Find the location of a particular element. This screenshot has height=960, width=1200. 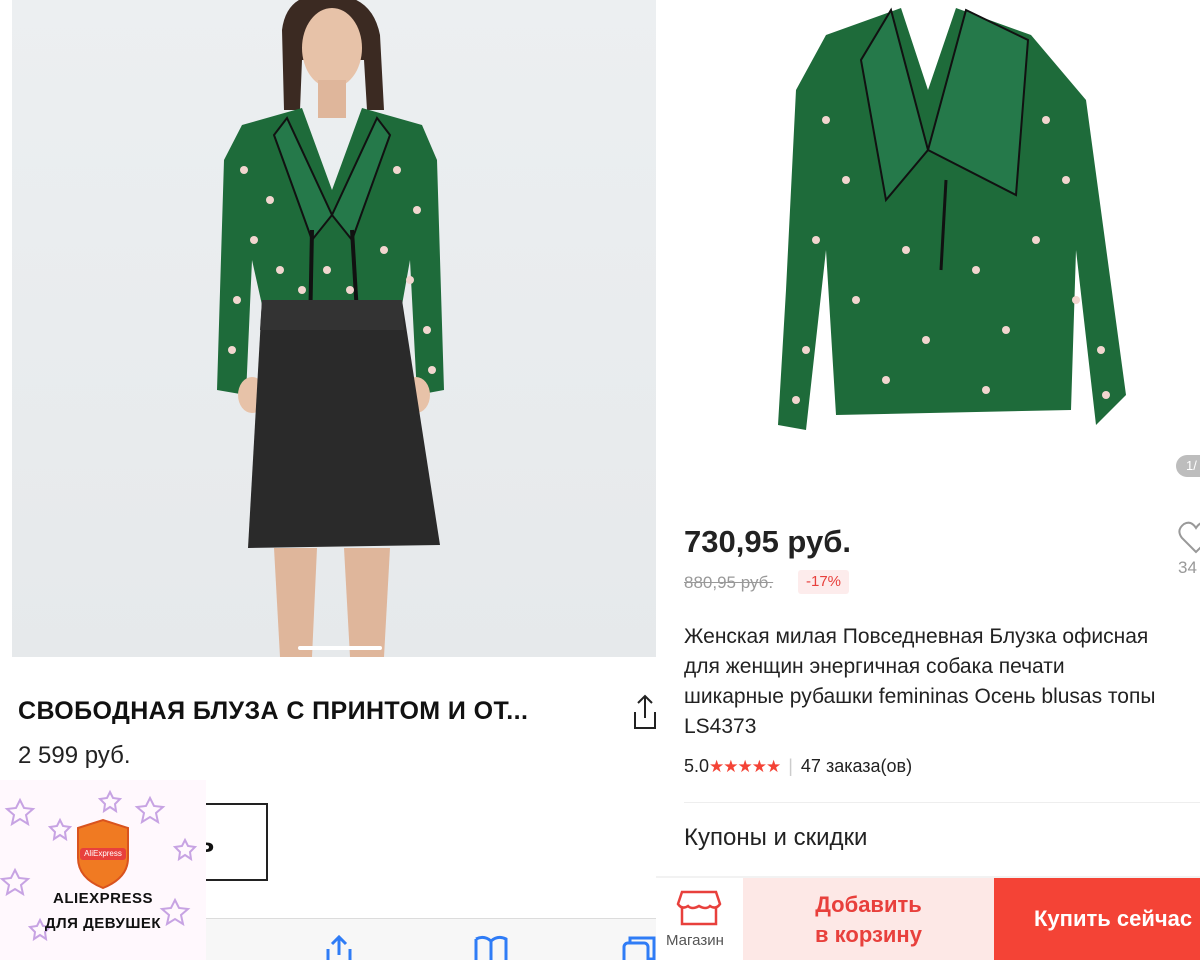

product-price: 2 599 руб. is located at coordinates (74, 755).